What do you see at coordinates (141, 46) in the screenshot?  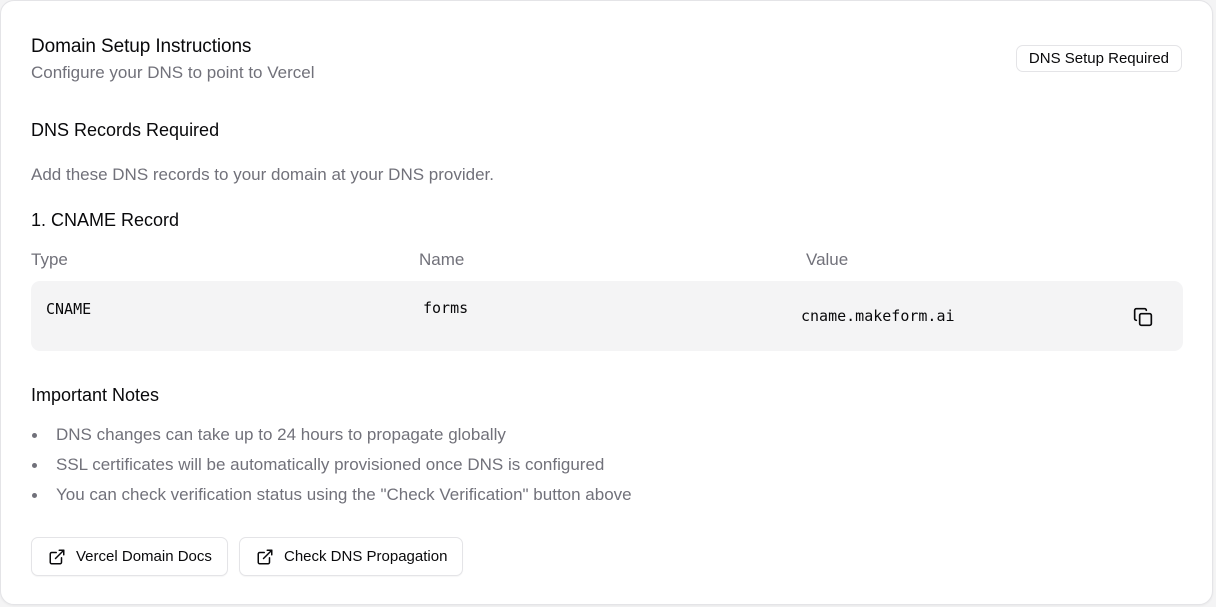 I see `page-title: Domain Setup Instructions` at bounding box center [141, 46].